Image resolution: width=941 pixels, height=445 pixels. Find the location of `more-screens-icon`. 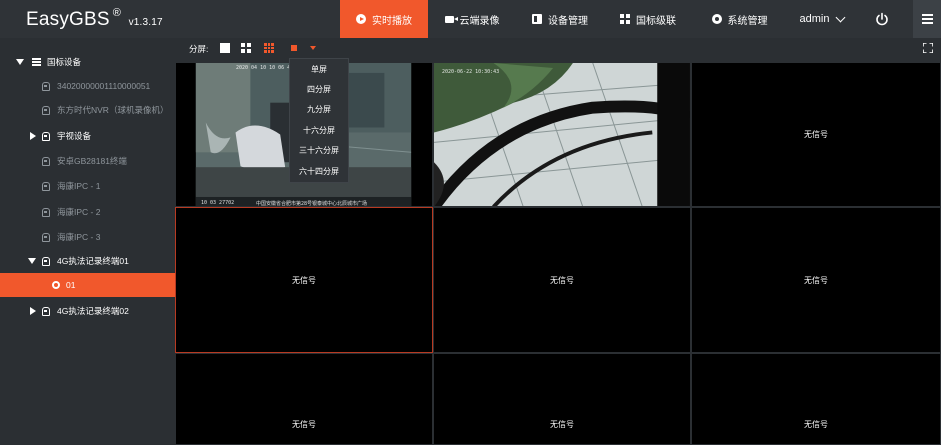

more-screens-icon is located at coordinates (294, 48).